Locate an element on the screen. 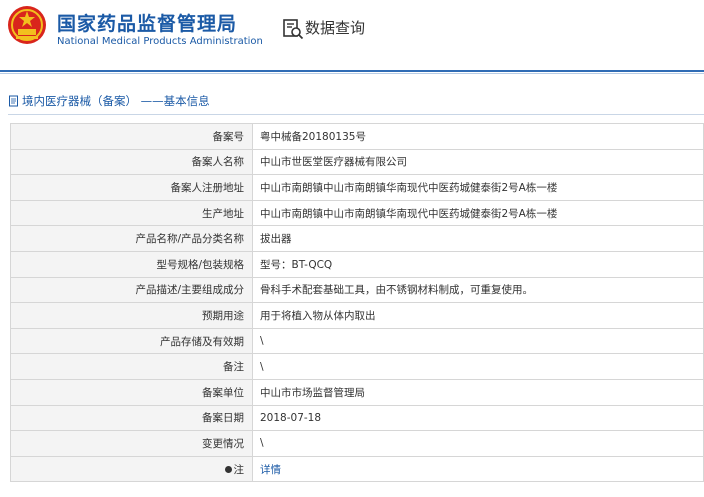 The height and width of the screenshot is (497, 704). field-label: 备案日期 is located at coordinates (131, 418).